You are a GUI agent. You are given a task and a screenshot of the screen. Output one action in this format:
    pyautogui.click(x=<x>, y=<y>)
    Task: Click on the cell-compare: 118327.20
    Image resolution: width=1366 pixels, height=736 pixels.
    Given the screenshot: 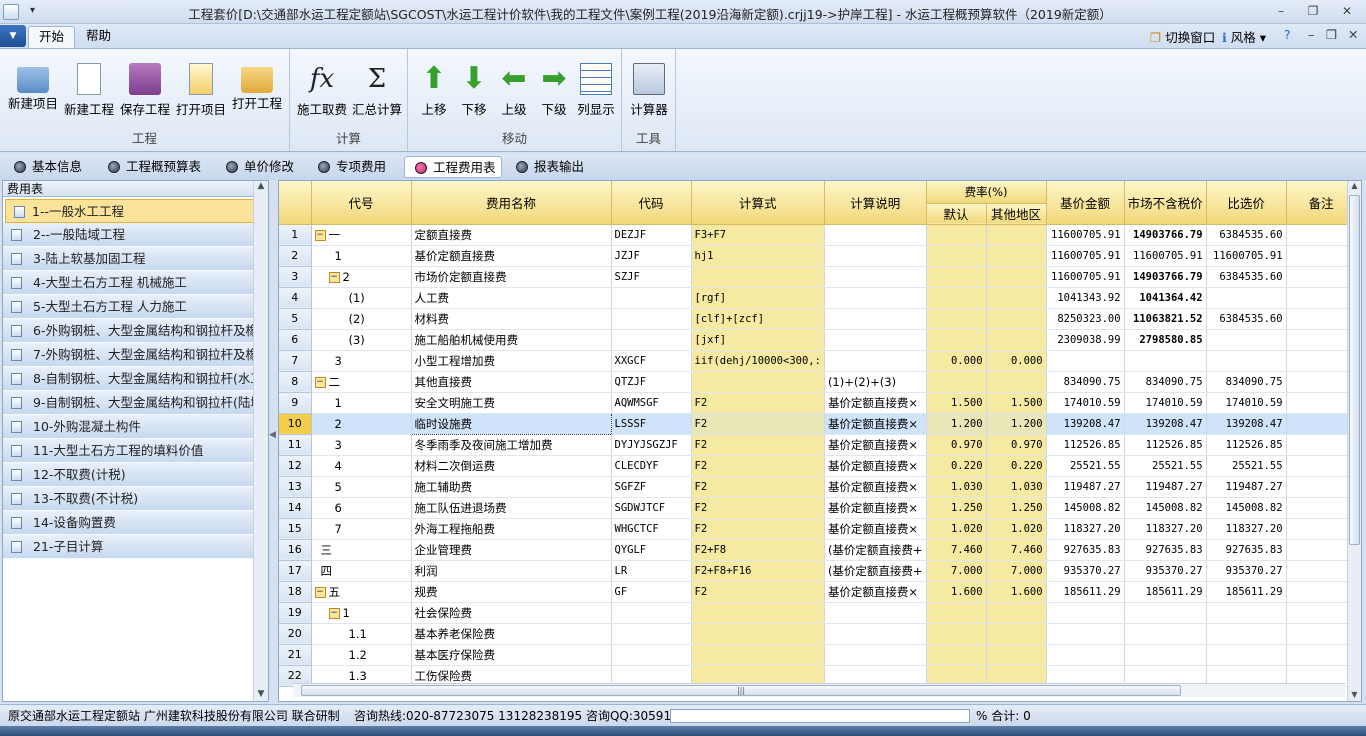 What is the action you would take?
    pyautogui.click(x=1246, y=529)
    